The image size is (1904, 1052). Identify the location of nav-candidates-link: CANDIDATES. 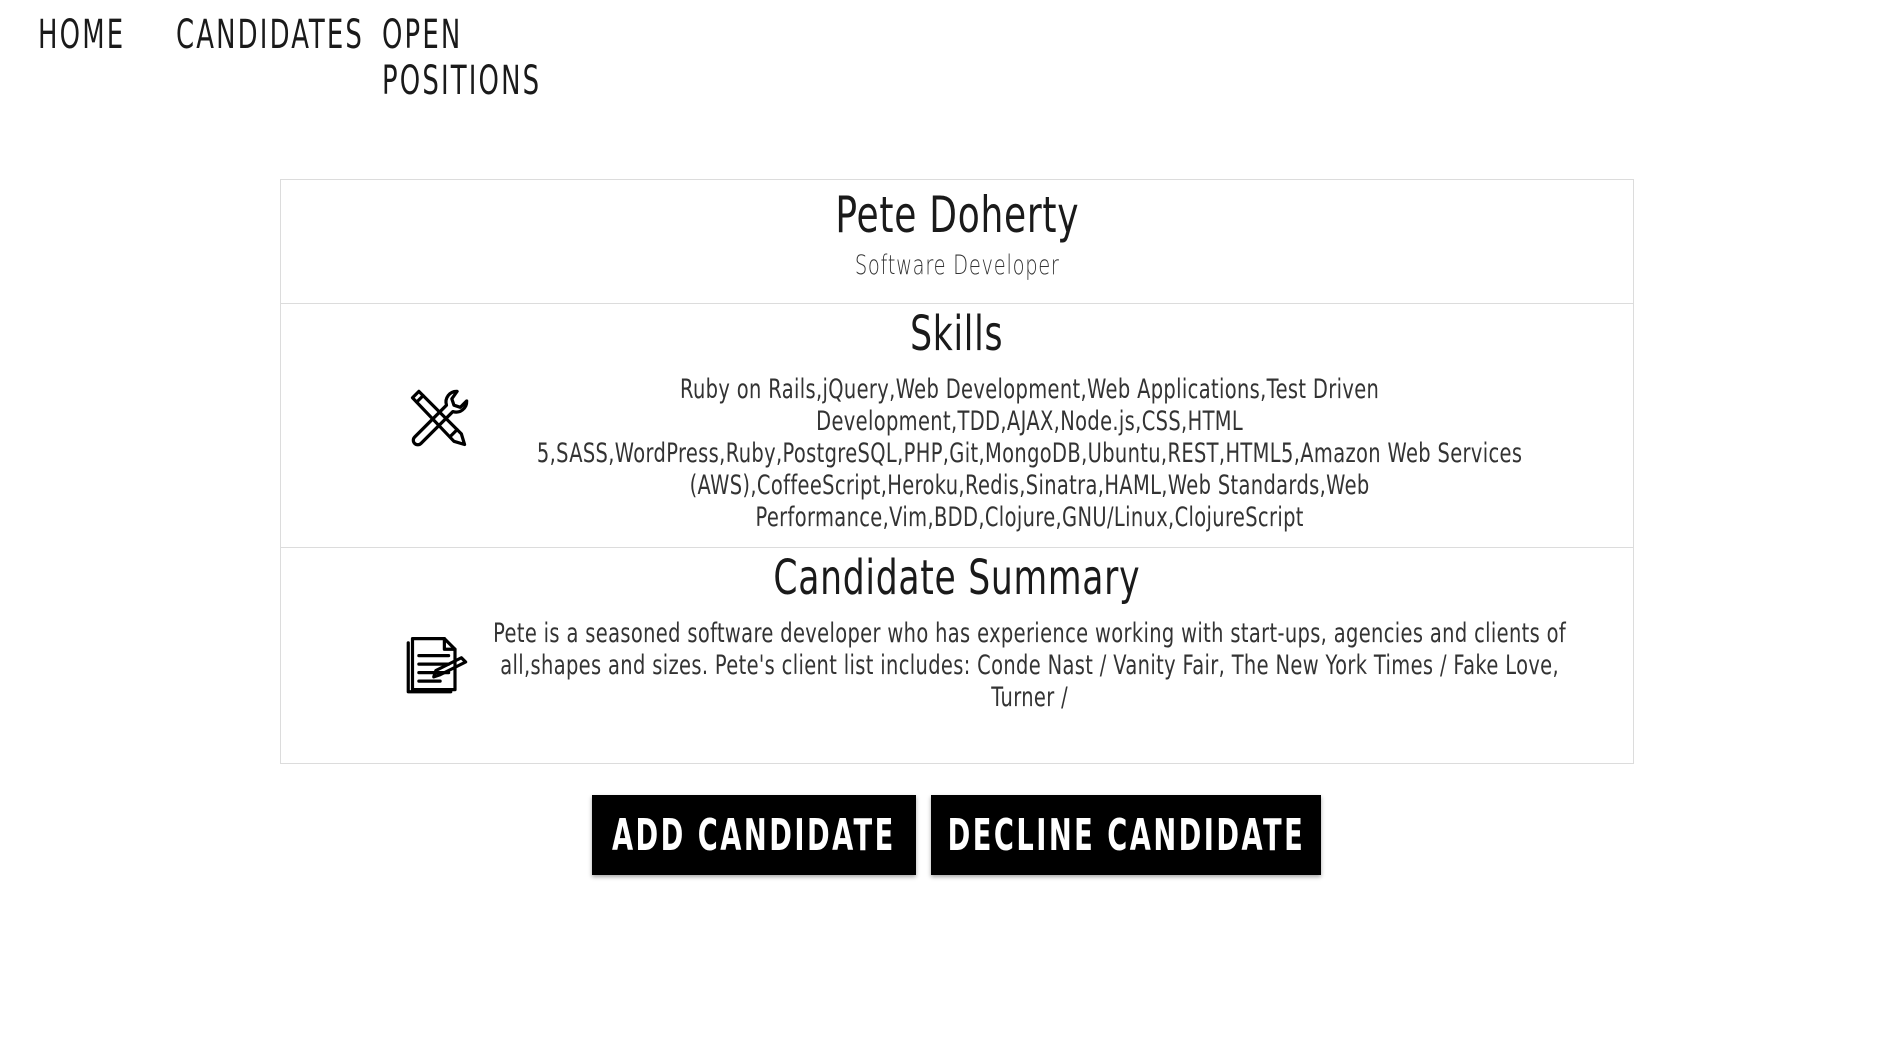
(269, 58).